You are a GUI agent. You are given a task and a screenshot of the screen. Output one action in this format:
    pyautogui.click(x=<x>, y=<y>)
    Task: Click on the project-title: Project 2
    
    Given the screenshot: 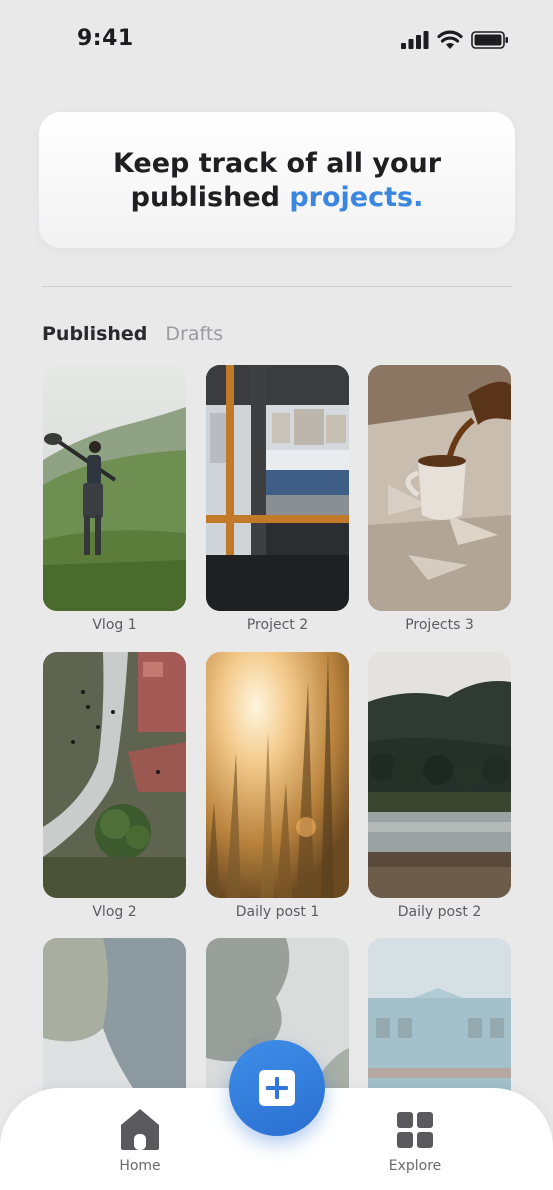 What is the action you would take?
    pyautogui.click(x=277, y=625)
    